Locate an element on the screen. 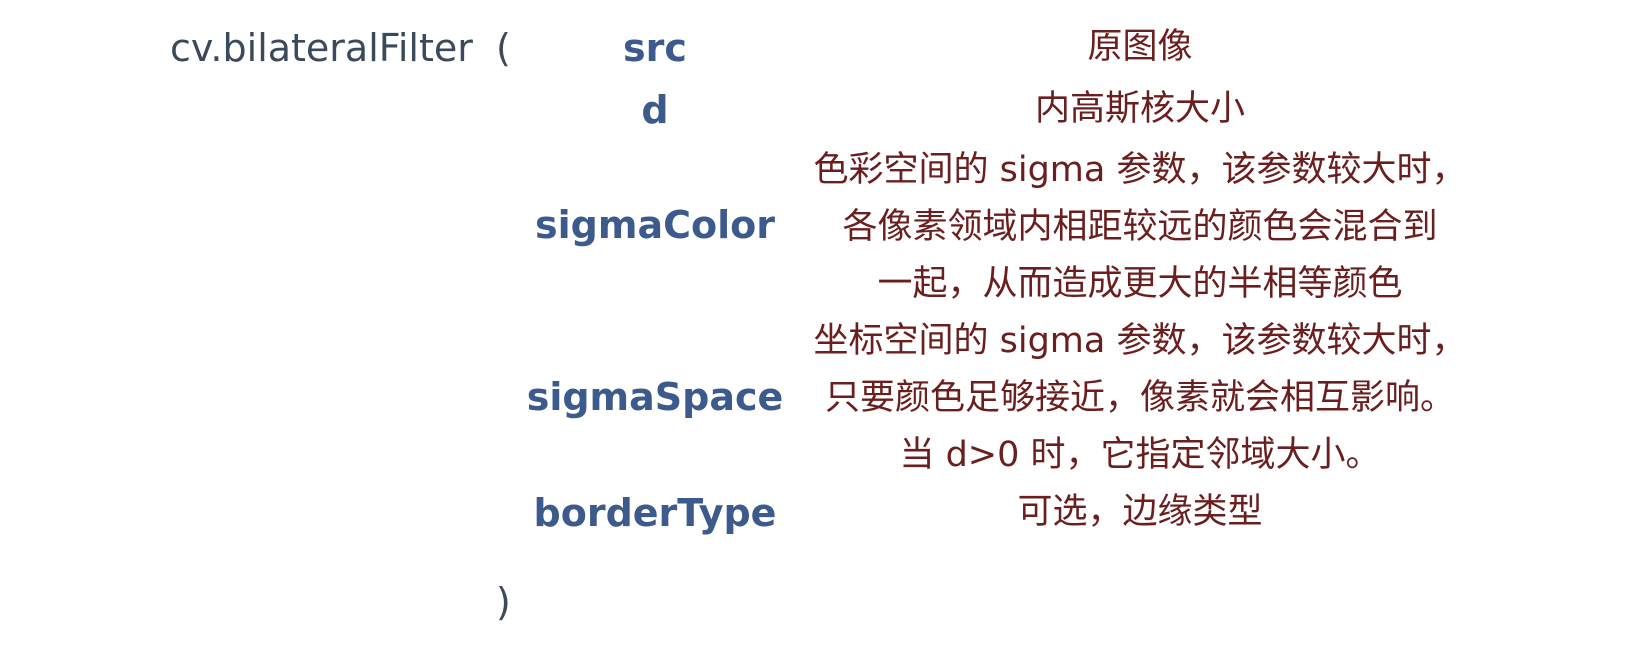 The height and width of the screenshot is (656, 1644). param-bordertype-name: borderType is located at coordinates (655, 513).